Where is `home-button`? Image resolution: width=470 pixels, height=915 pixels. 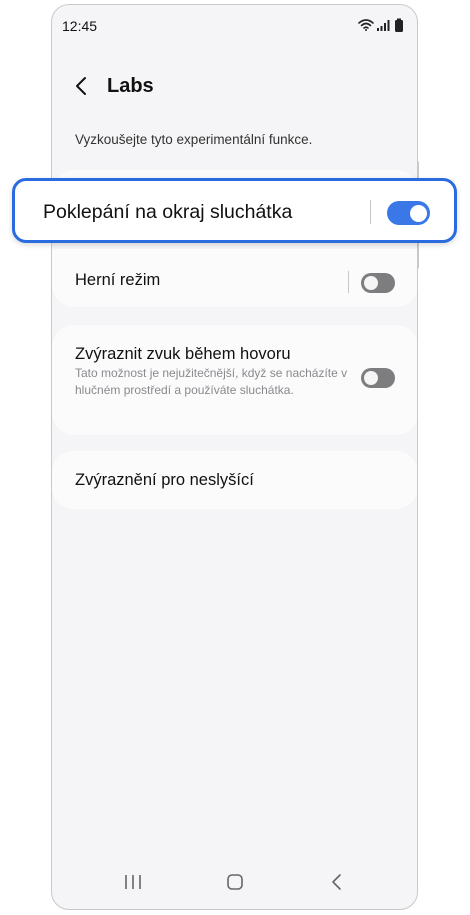
home-button is located at coordinates (235, 882).